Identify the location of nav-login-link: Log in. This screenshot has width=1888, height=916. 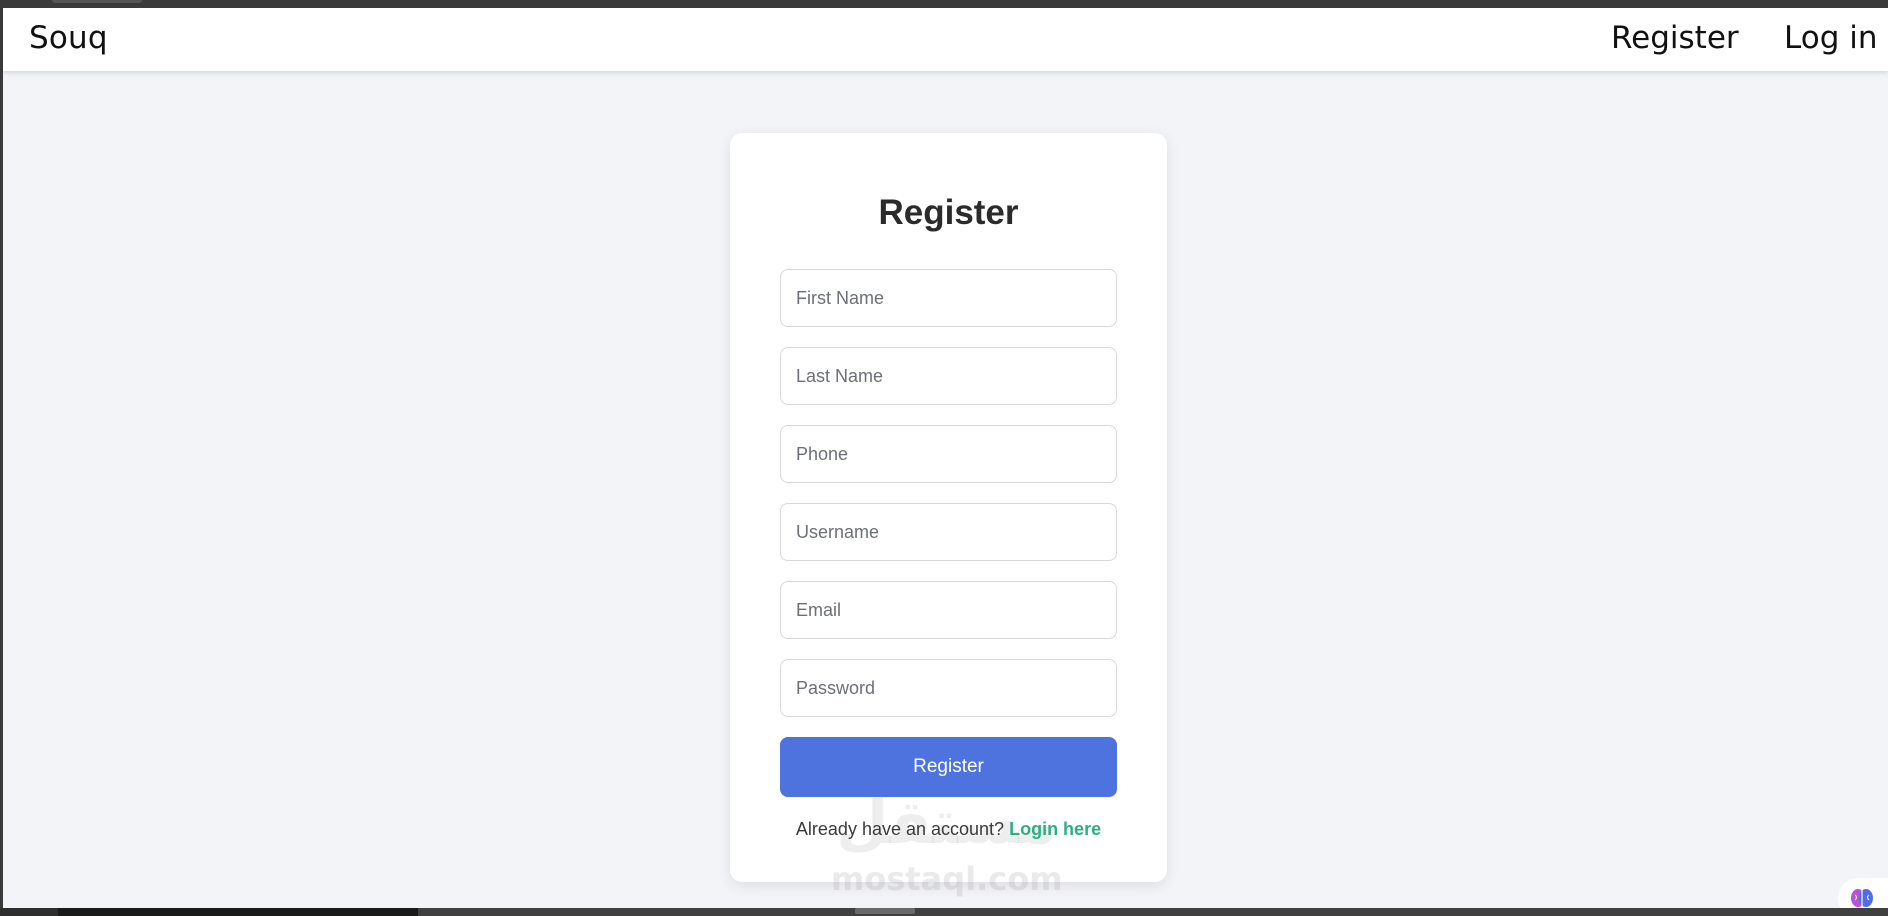
(1830, 38).